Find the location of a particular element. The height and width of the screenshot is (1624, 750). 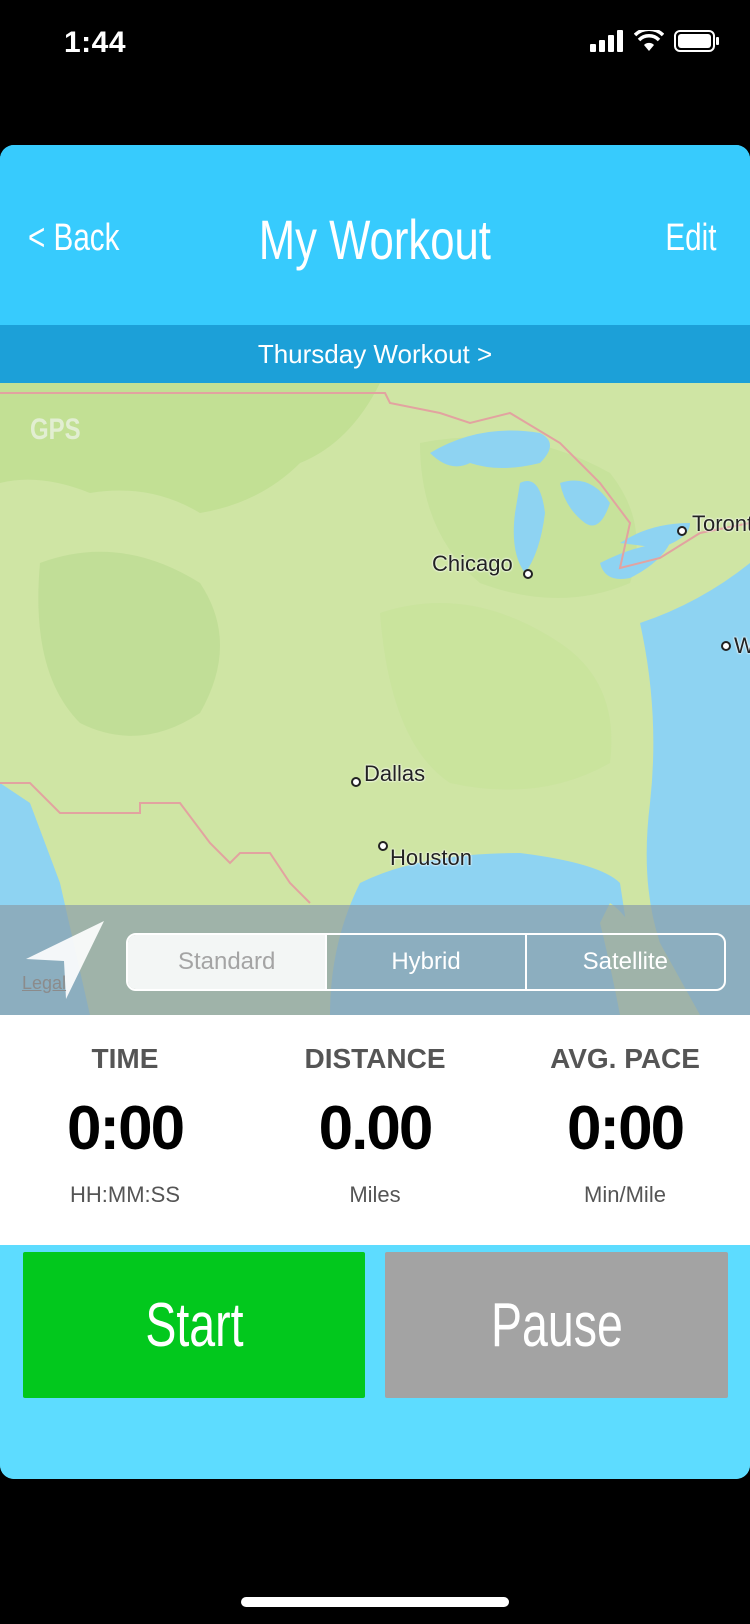

stat-label: DISTANCE is located at coordinates (375, 1058).